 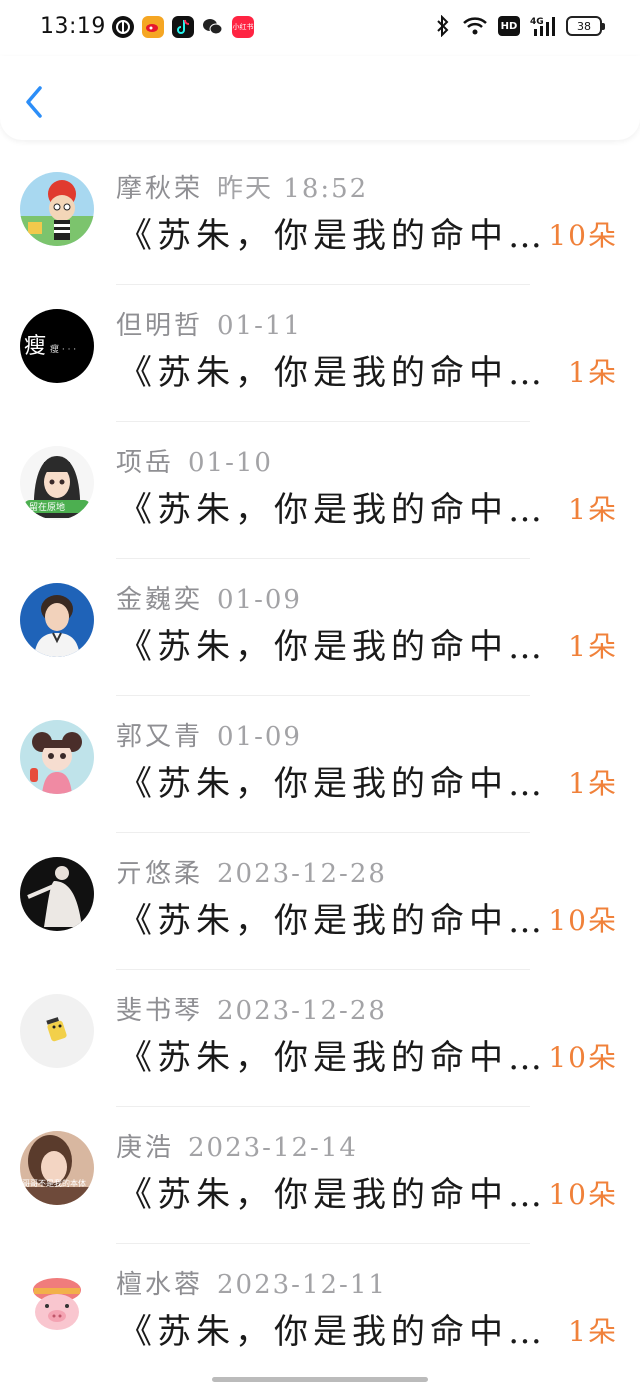 I want to click on bluetooth-icon, so click(x=443, y=26).